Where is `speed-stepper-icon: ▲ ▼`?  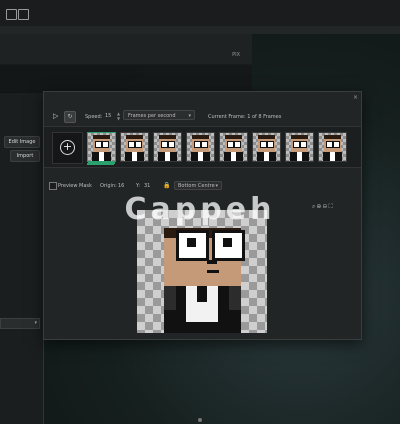
speed-stepper-icon: ▲ ▼ is located at coordinates (118, 116).